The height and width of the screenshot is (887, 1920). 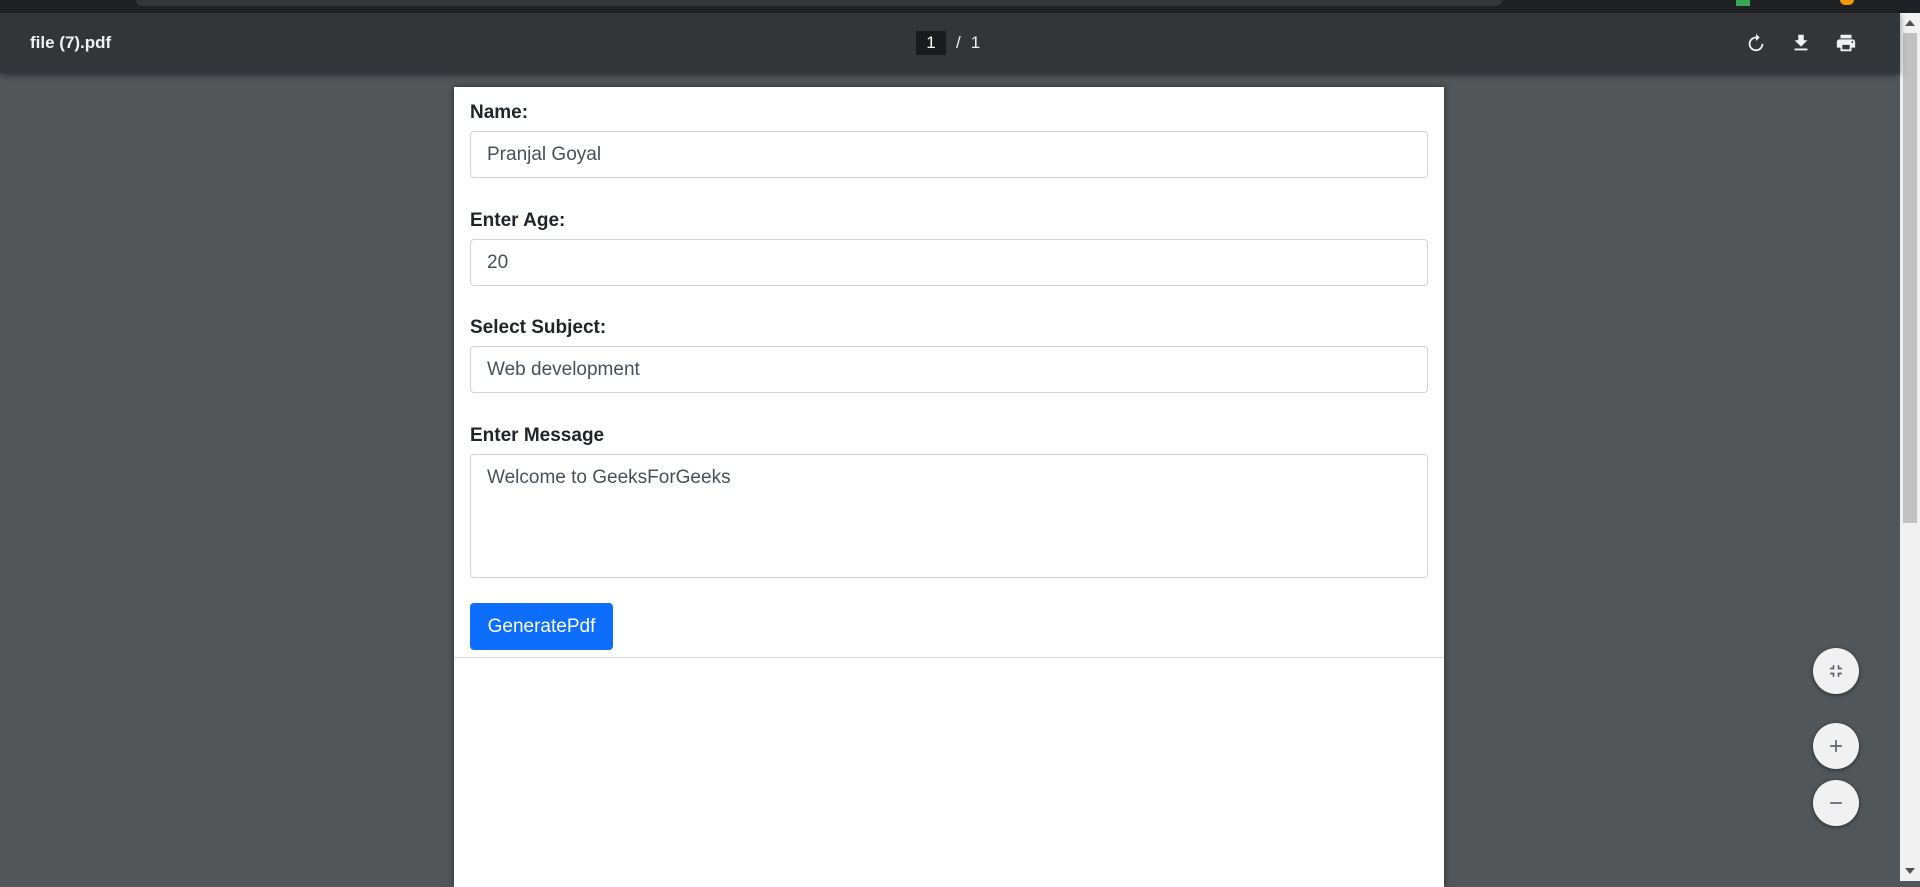 I want to click on zoom-out-button, so click(x=1836, y=803).